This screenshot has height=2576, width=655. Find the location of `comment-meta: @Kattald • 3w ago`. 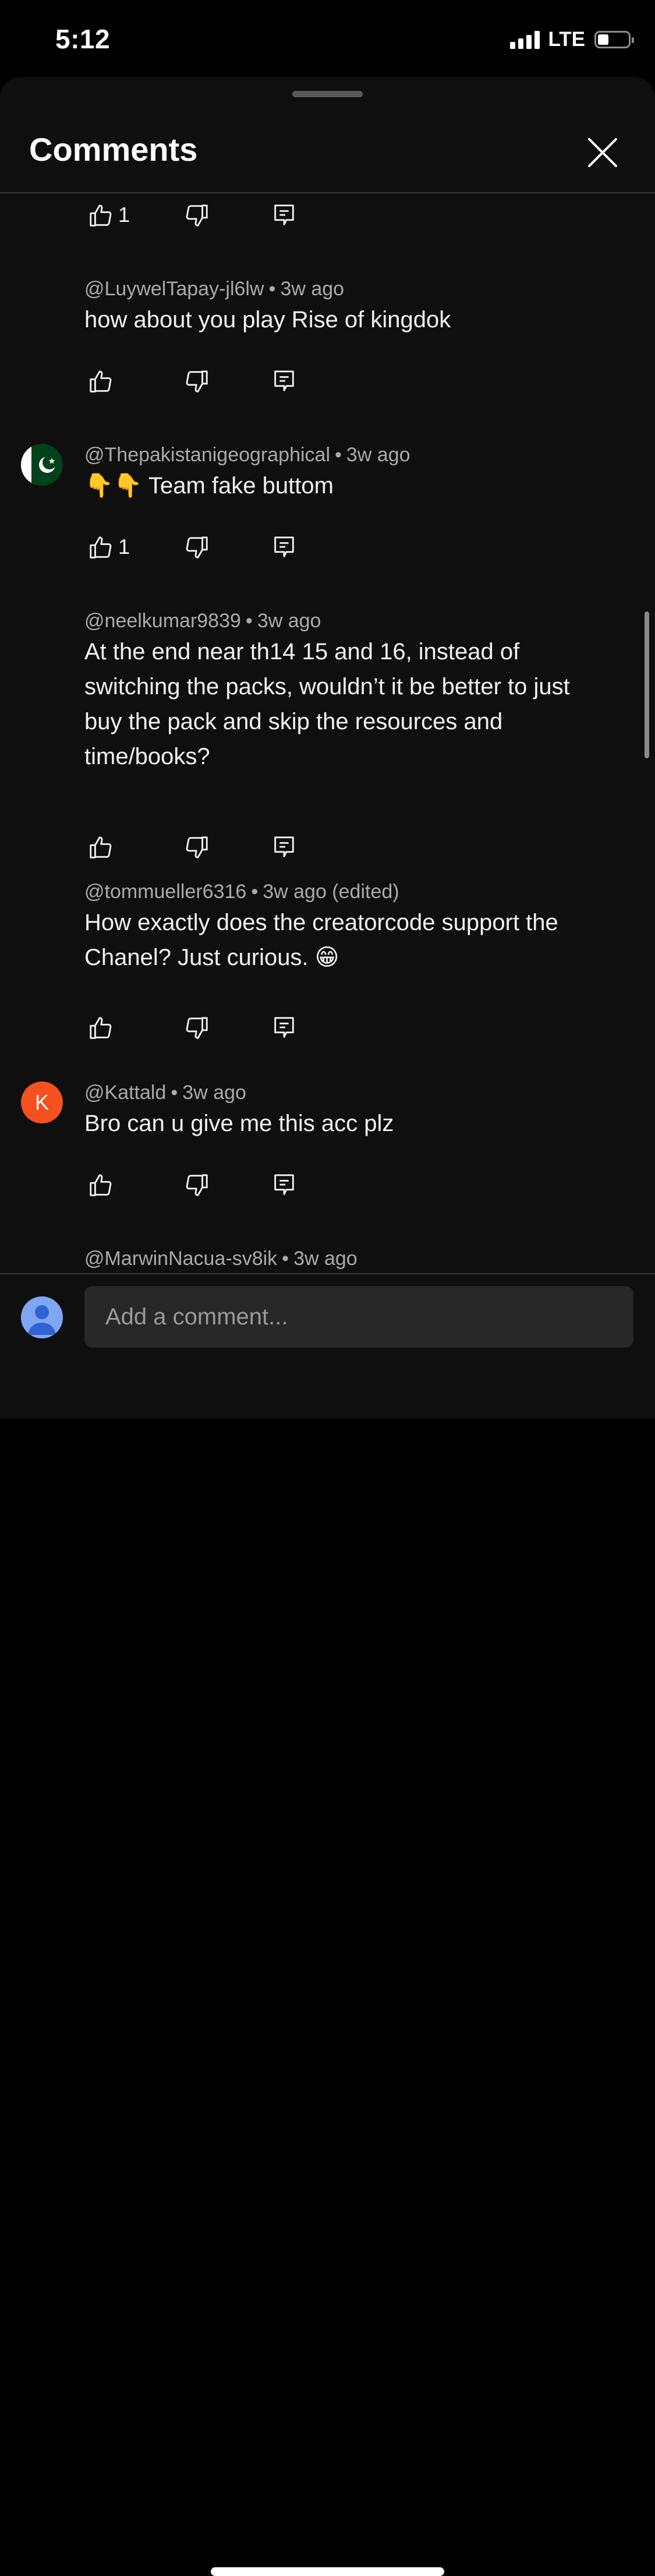

comment-meta: @Kattald • 3w ago is located at coordinates (165, 1093).